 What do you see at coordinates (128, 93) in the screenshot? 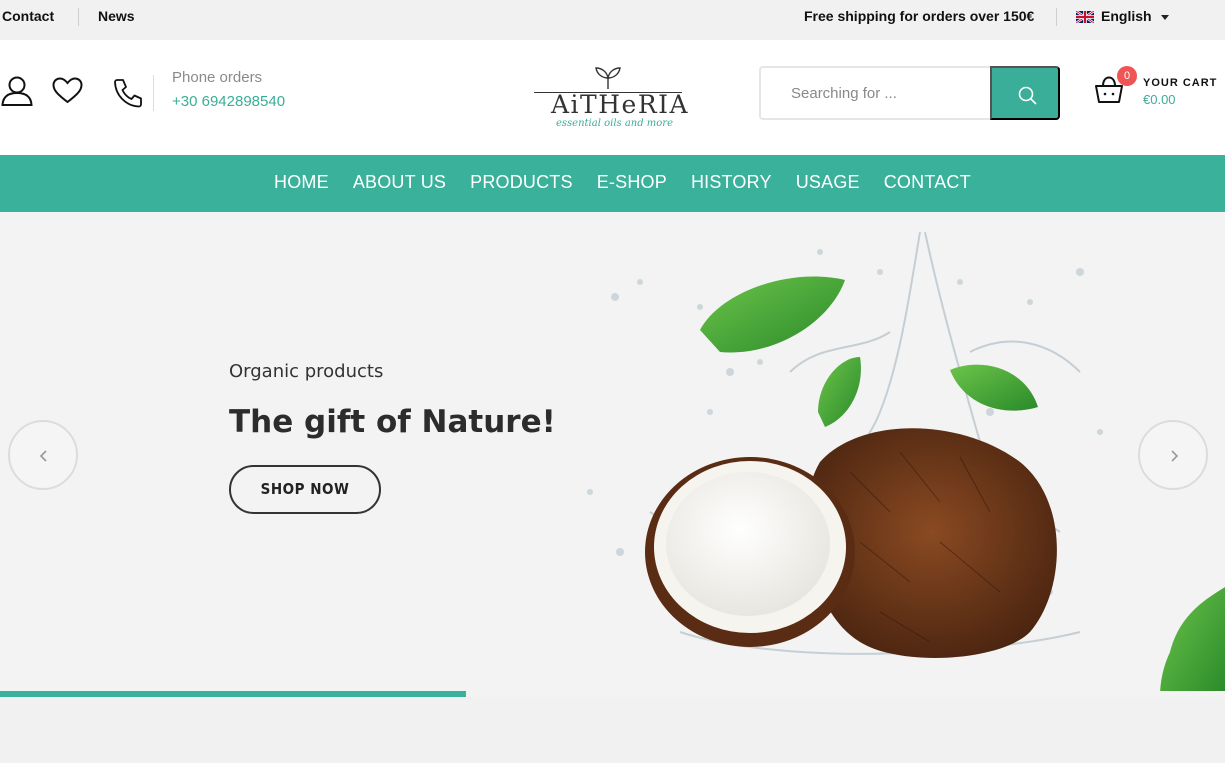
I see `phone-icon` at bounding box center [128, 93].